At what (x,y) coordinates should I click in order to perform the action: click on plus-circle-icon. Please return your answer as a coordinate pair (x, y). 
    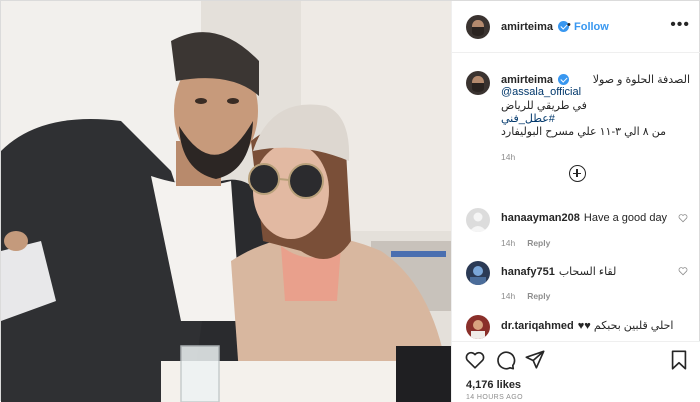
    Looking at the image, I should click on (577, 173).